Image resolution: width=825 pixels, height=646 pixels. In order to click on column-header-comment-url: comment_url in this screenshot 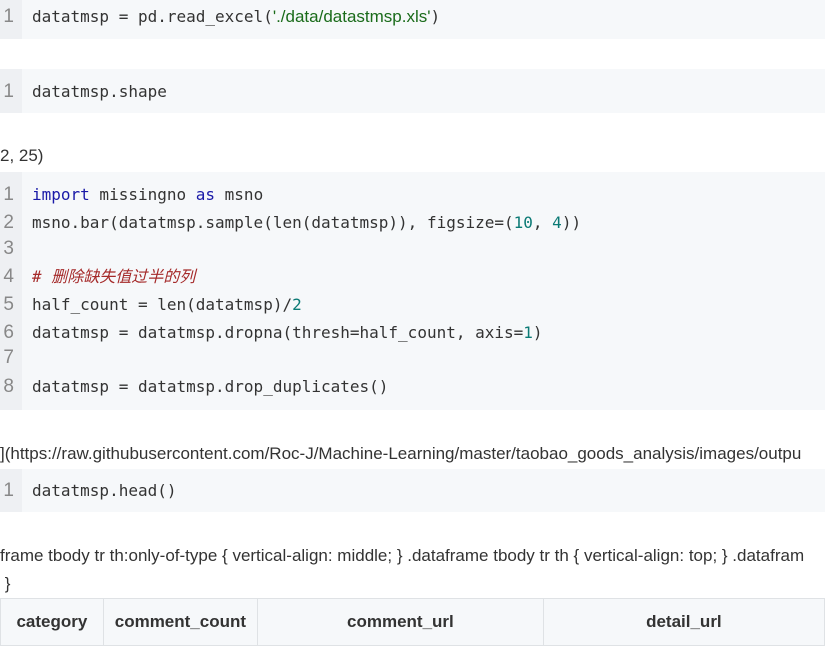, I will do `click(400, 622)`.